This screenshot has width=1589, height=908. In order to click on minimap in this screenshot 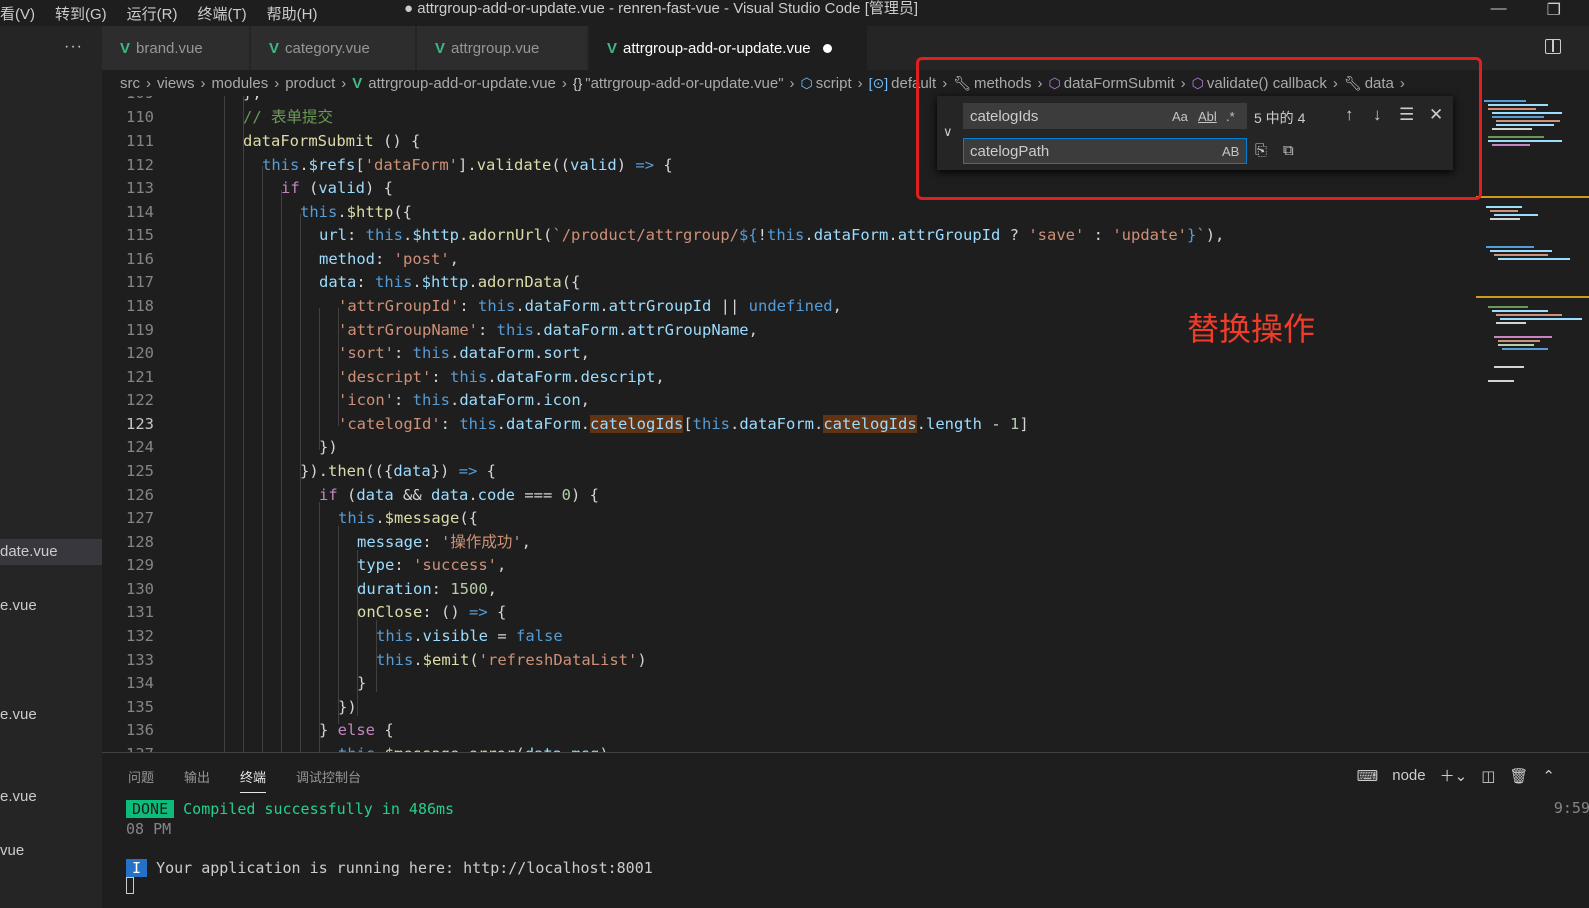, I will do `click(1532, 424)`.